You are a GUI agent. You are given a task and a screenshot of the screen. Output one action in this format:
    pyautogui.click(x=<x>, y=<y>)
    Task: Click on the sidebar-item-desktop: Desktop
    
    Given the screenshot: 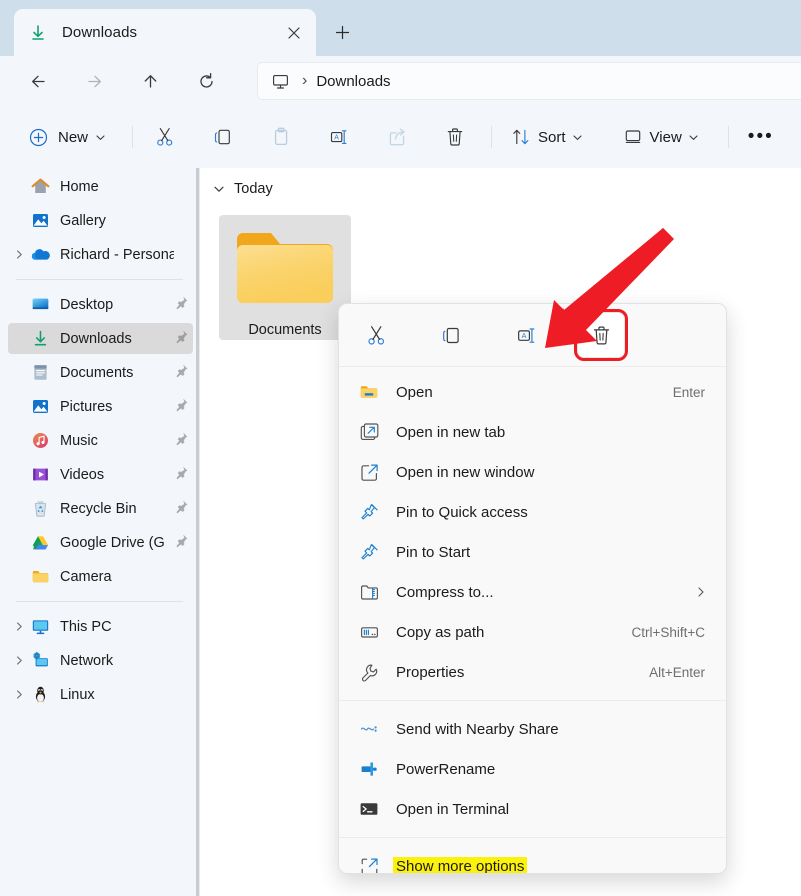 What is the action you would take?
    pyautogui.click(x=100, y=304)
    